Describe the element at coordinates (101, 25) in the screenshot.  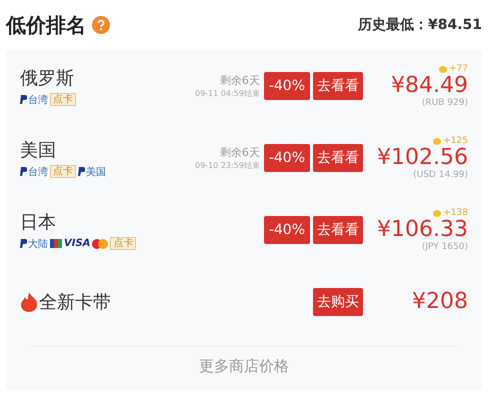
I see `help-icon` at that location.